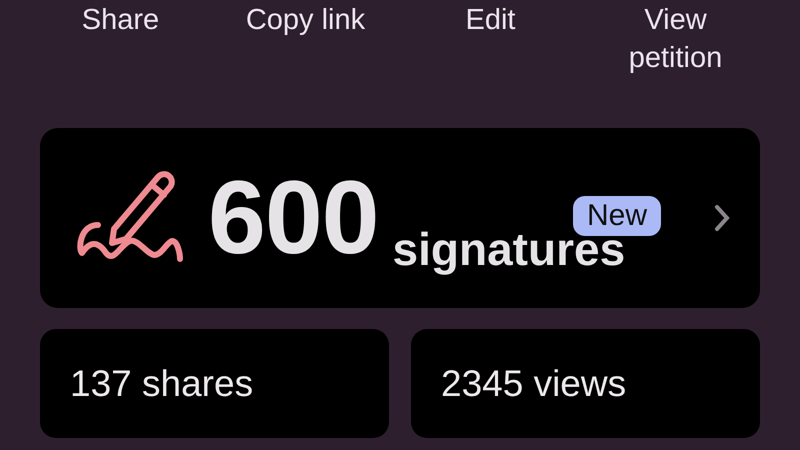  What do you see at coordinates (214, 383) in the screenshot?
I see `stat-card: 137 shares` at bounding box center [214, 383].